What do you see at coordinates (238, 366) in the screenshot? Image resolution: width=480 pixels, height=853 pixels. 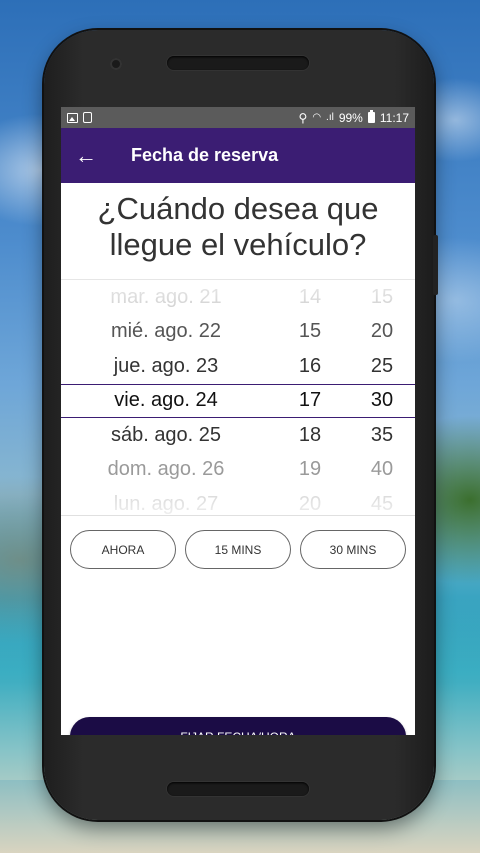 I see `picker-row: jue. ago. 23 16 25` at bounding box center [238, 366].